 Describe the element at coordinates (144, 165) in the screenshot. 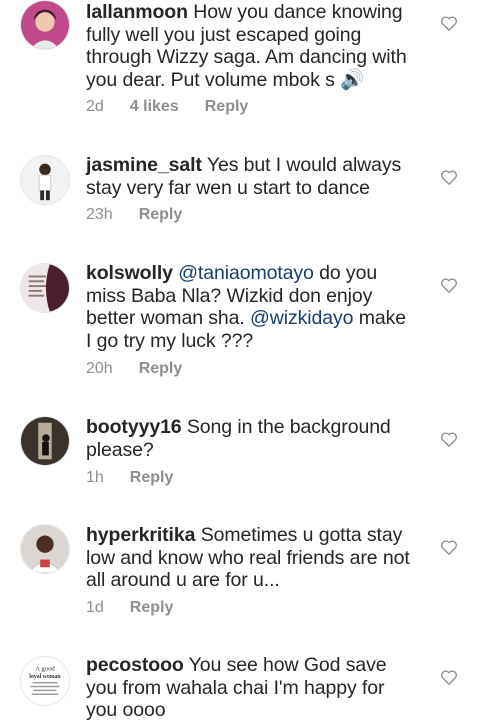

I see `comment-username: jasmine_salt` at that location.